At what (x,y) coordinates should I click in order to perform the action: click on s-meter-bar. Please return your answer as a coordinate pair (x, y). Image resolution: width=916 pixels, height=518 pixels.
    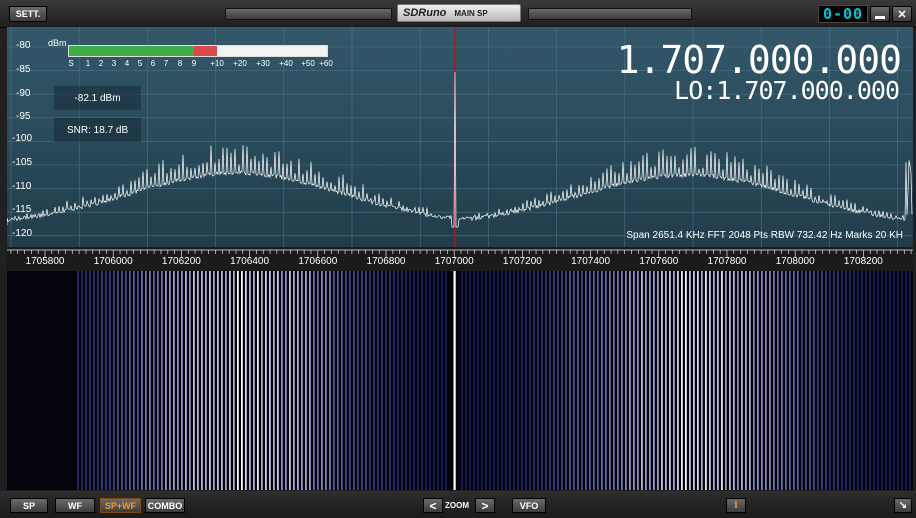
    Looking at the image, I should click on (198, 51).